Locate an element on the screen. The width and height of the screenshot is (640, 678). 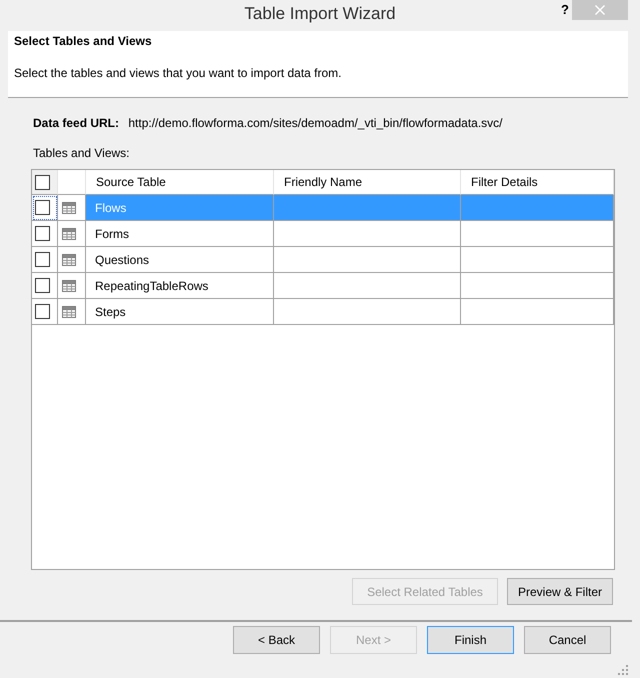
resize-grip-icon is located at coordinates (623, 670).